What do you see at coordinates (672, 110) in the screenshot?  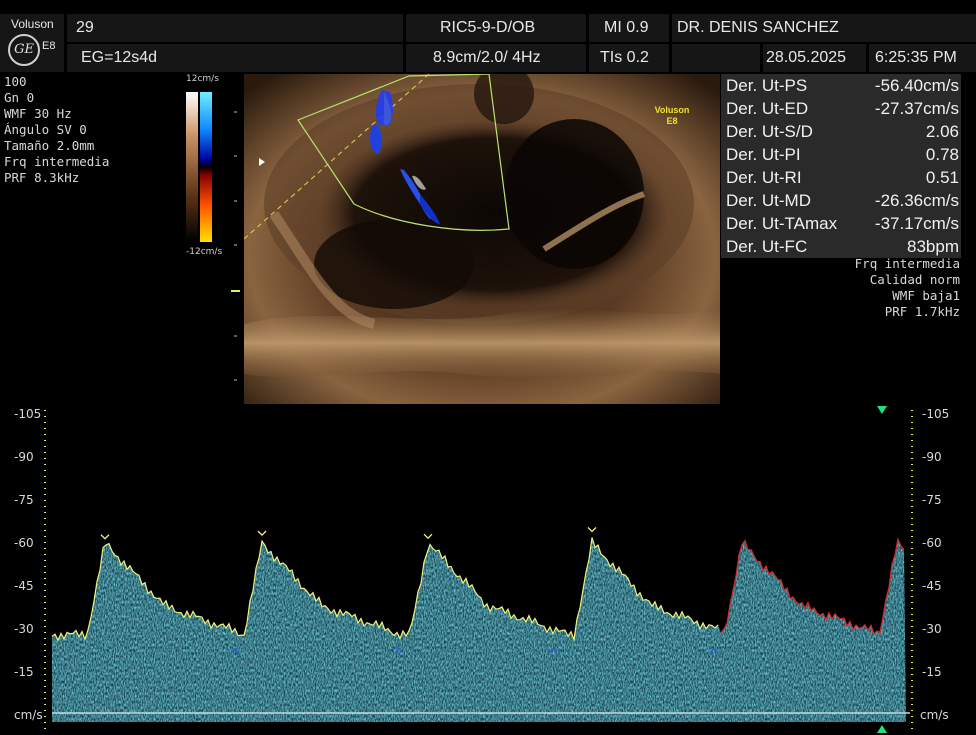 I see `watermark-brand: Voluson` at bounding box center [672, 110].